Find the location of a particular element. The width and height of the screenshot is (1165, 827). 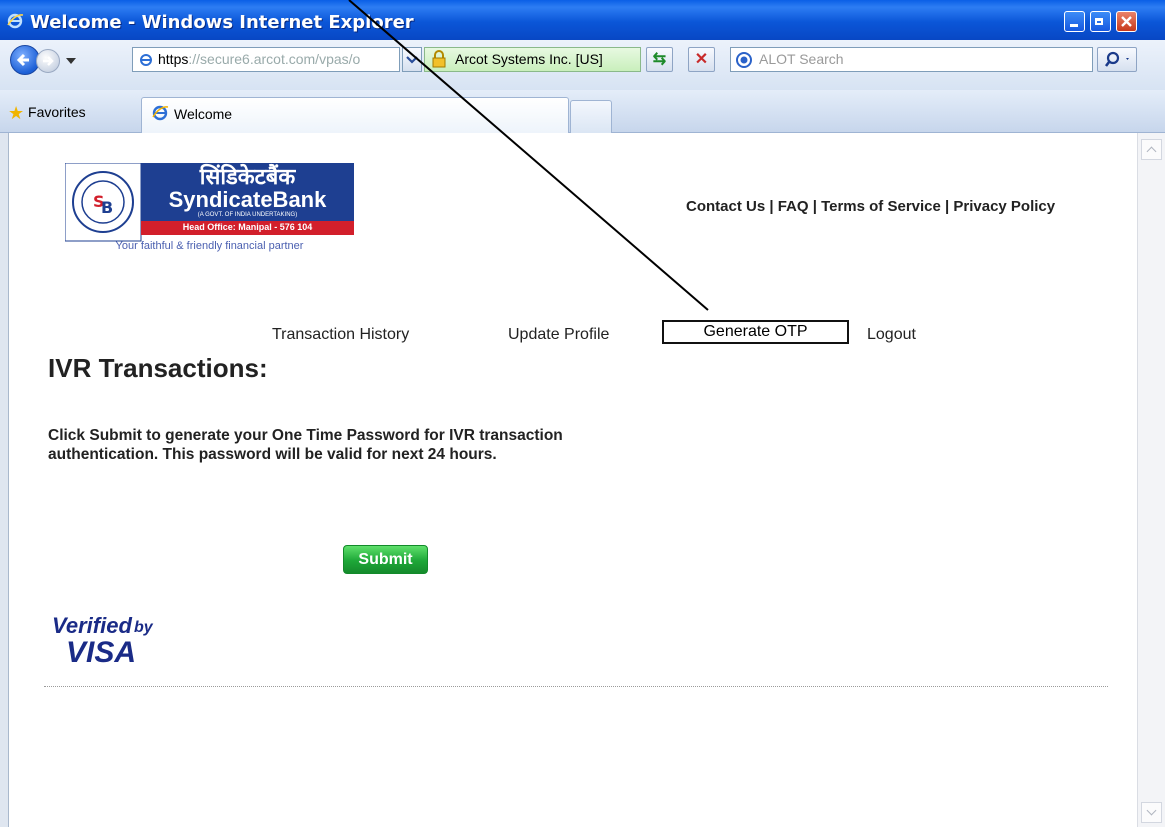

security-report: Arcot Systems Inc. [US] is located at coordinates (532, 59).